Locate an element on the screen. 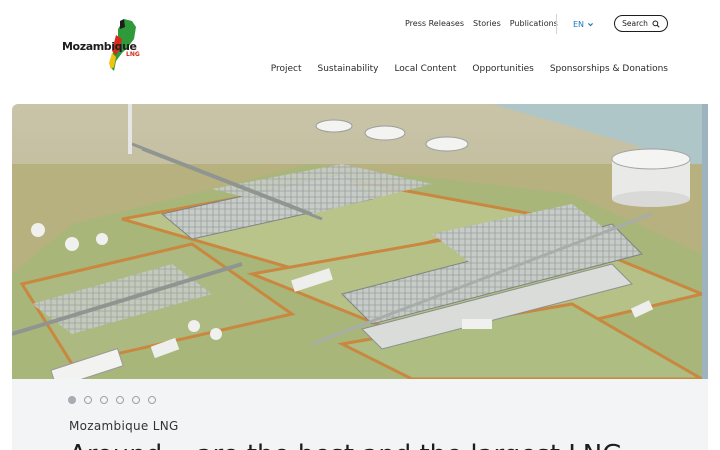 Image resolution: width=720 pixels, height=450 pixels. language-label: EN is located at coordinates (579, 24).